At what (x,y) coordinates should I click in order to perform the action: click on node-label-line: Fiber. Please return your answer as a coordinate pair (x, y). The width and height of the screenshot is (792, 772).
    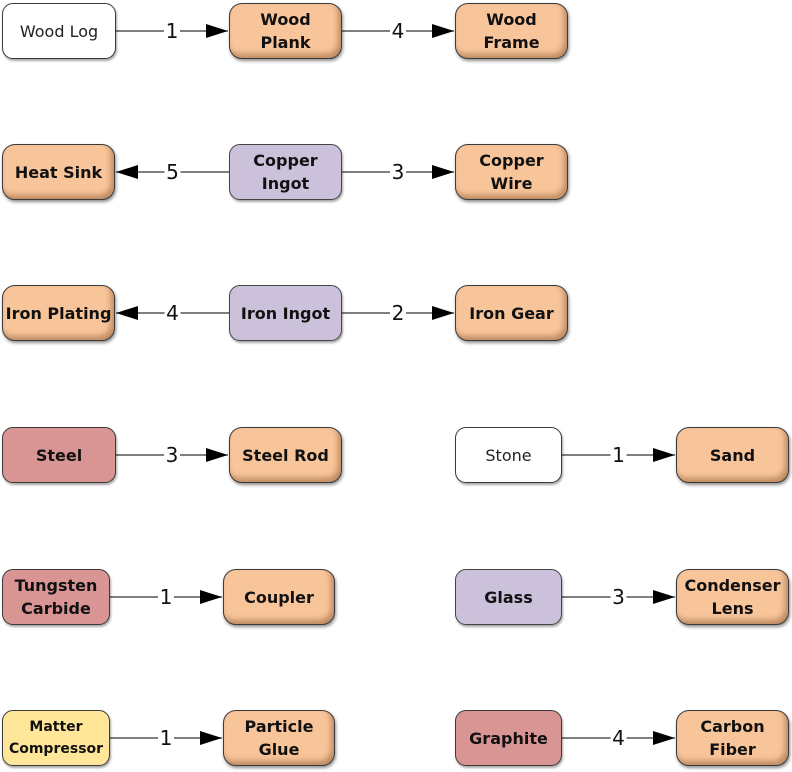
    Looking at the image, I should click on (732, 749).